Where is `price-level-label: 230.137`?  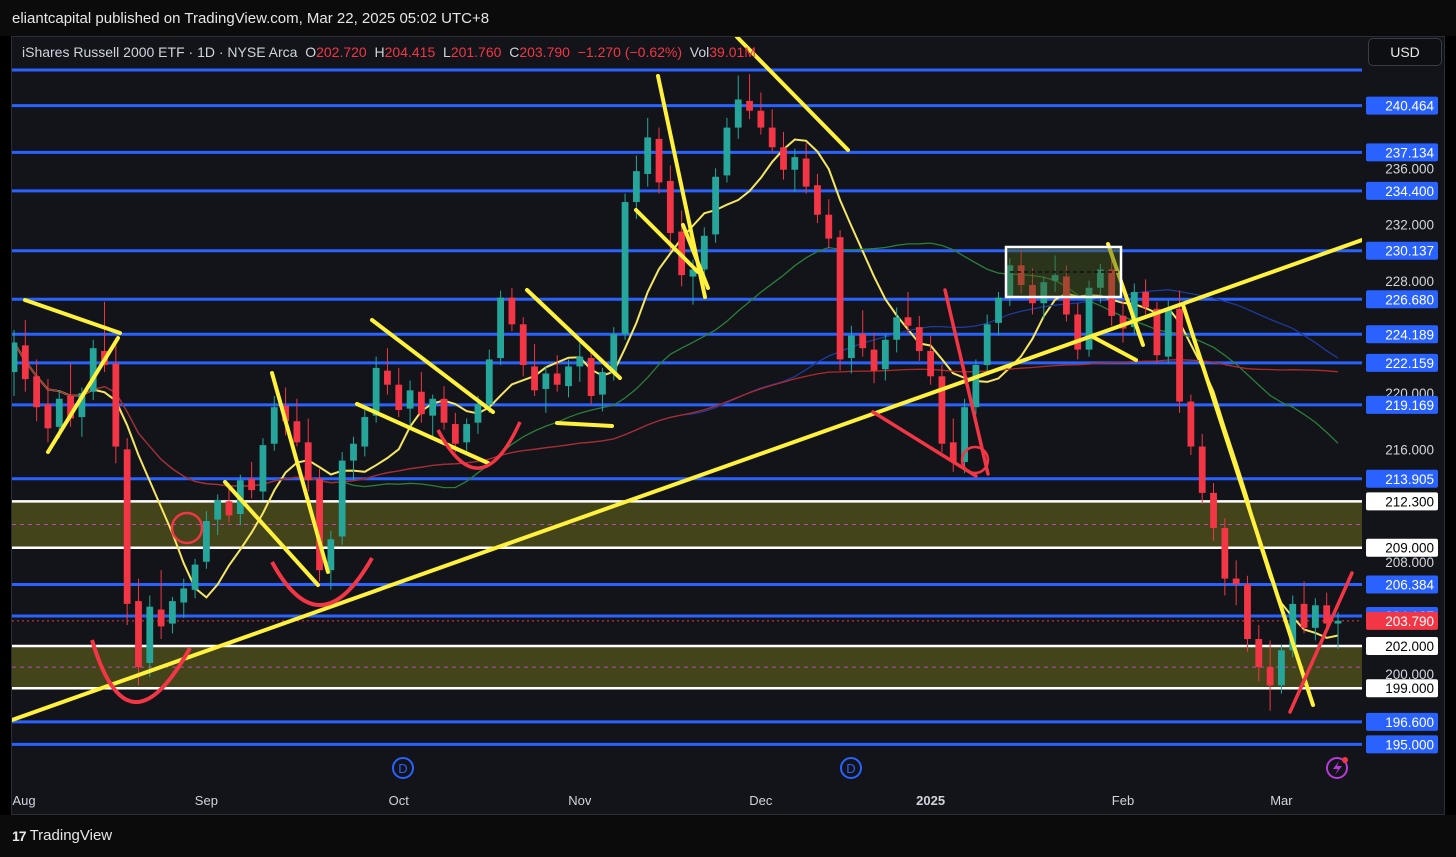
price-level-label: 230.137 is located at coordinates (1402, 250).